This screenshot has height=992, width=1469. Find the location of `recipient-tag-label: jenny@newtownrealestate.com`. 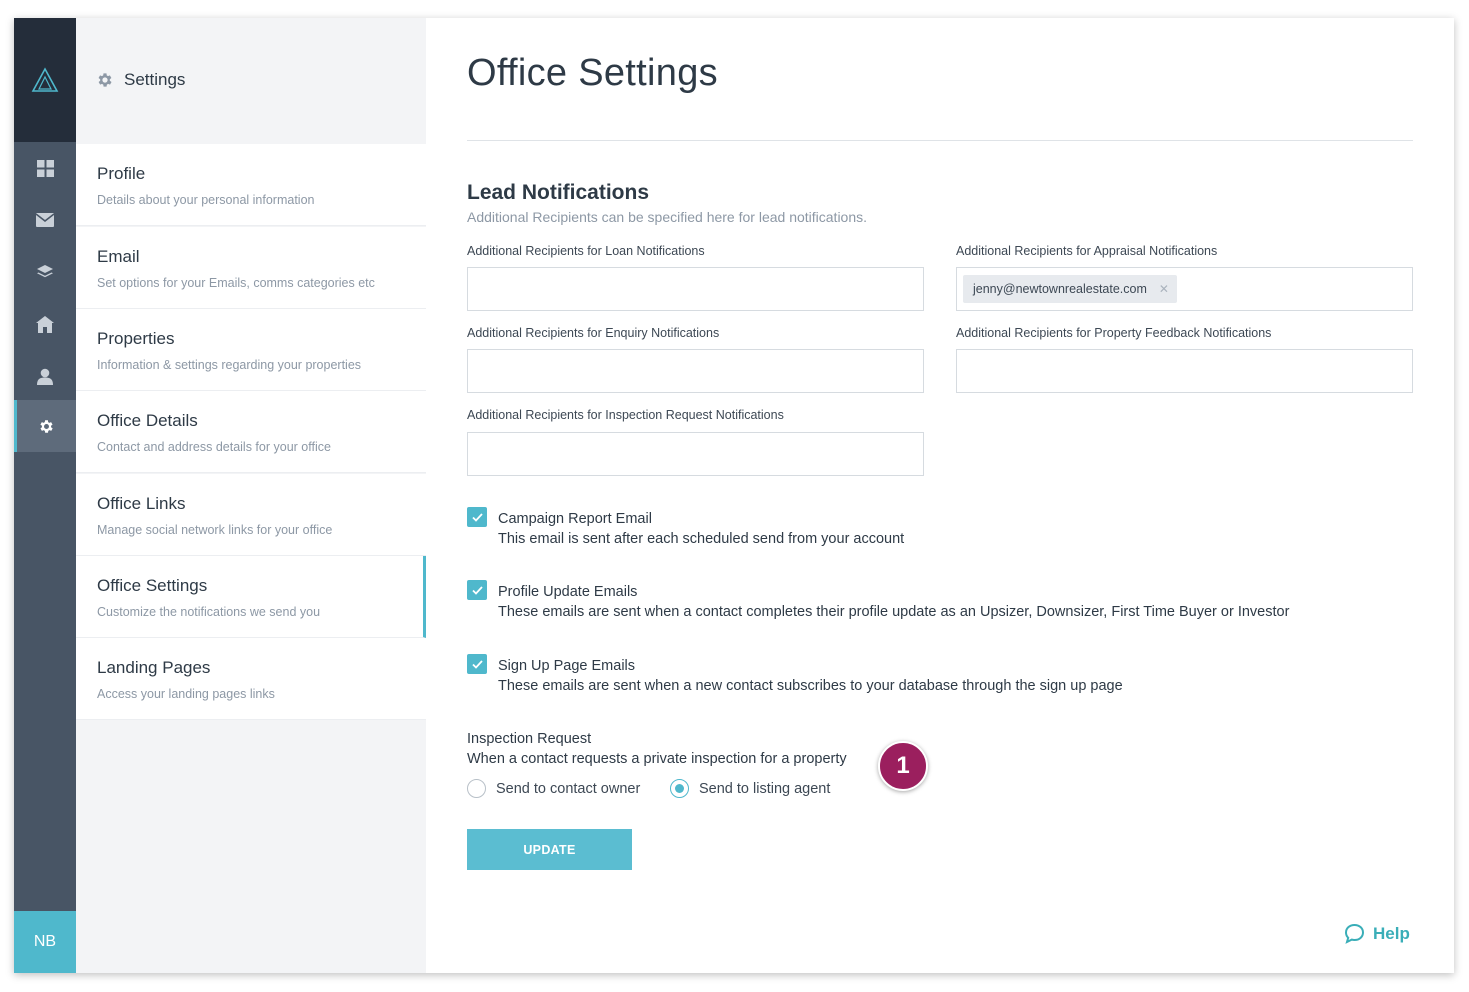

recipient-tag-label: jenny@newtownrealestate.com is located at coordinates (1060, 289).